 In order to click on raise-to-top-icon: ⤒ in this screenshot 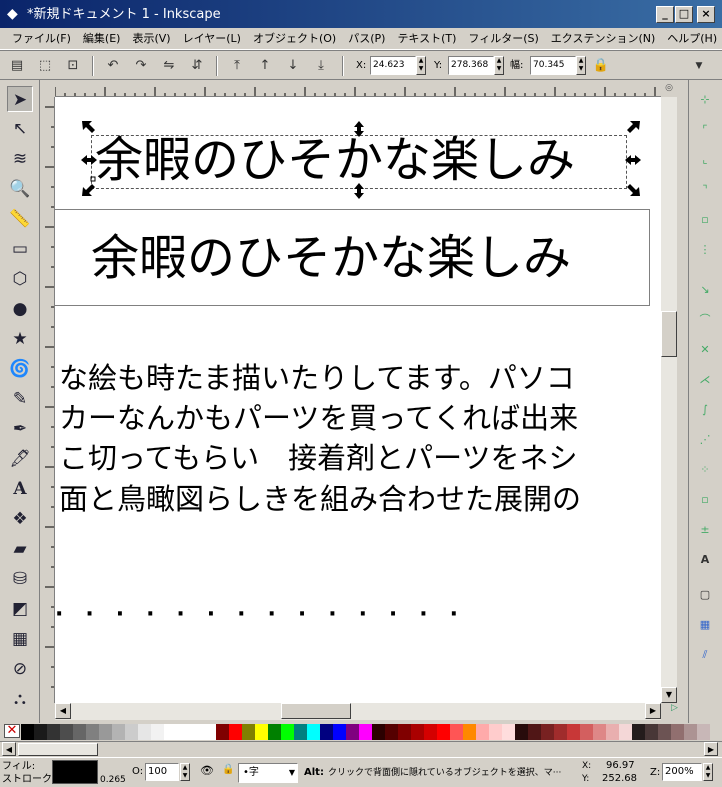, I will do `click(237, 66)`.